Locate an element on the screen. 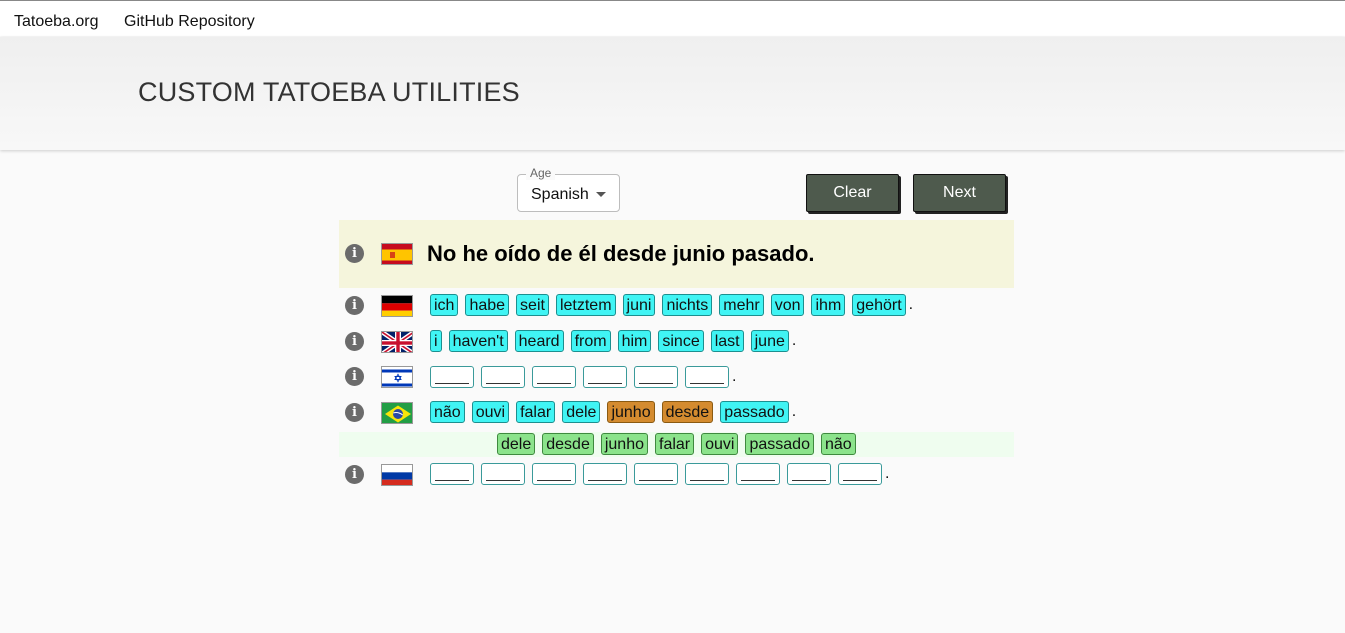  word-tile: gehört is located at coordinates (879, 305).